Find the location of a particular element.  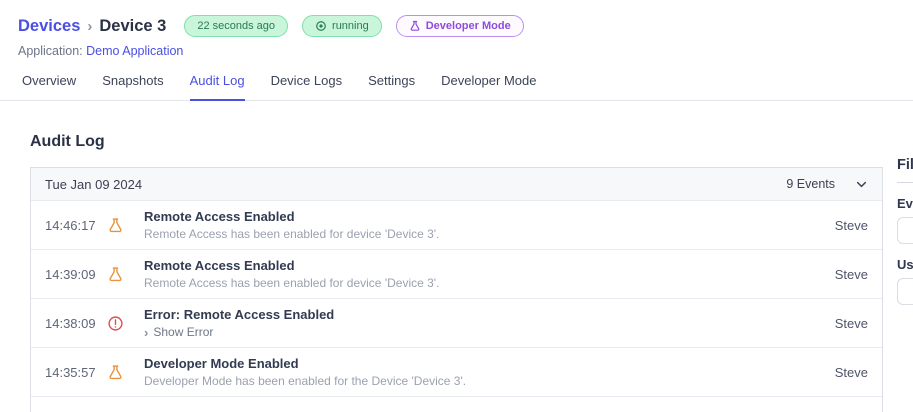

event-title: Error: Remote Access Enabled is located at coordinates (239, 314).